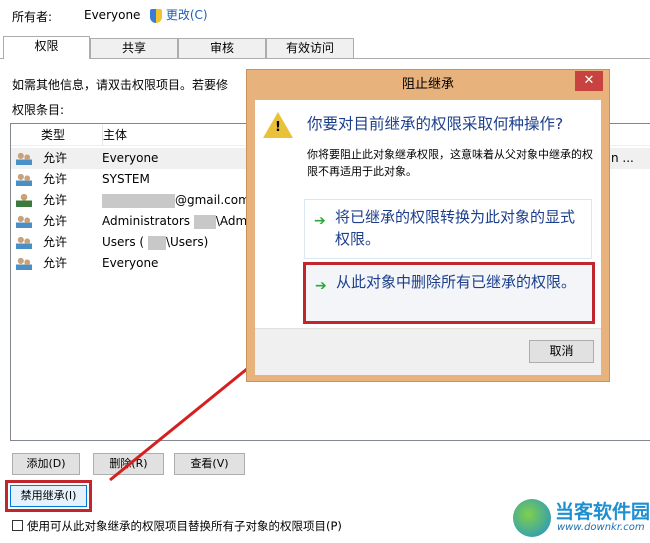  I want to click on shield-icon, so click(156, 15).